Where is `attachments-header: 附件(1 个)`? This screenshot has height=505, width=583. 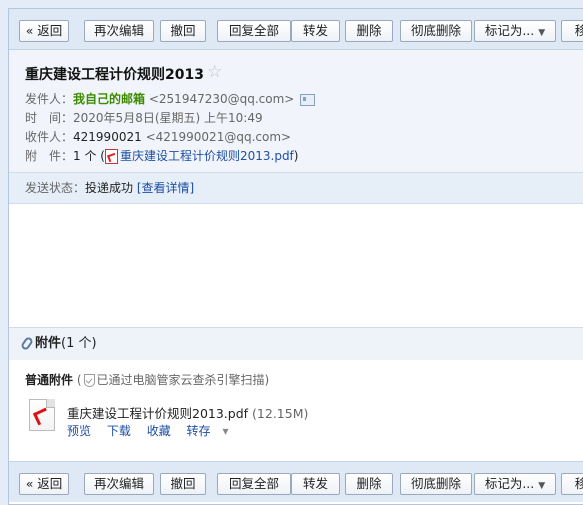
attachments-header: 附件(1 个) is located at coordinates (296, 343).